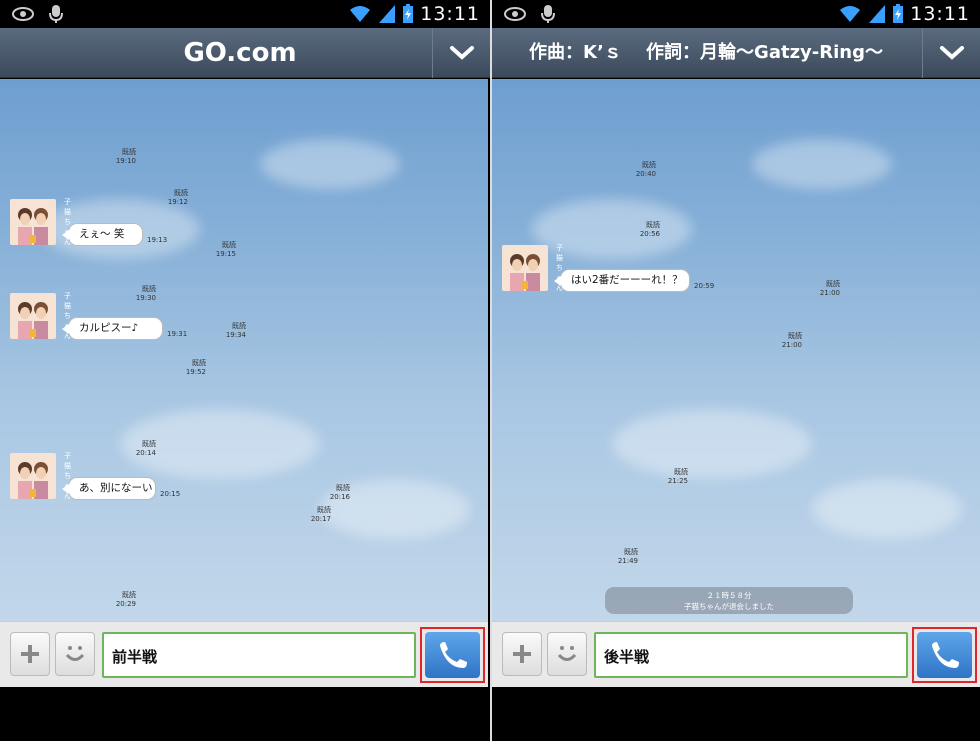  What do you see at coordinates (170, 493) in the screenshot?
I see `message-time: 20:15` at bounding box center [170, 493].